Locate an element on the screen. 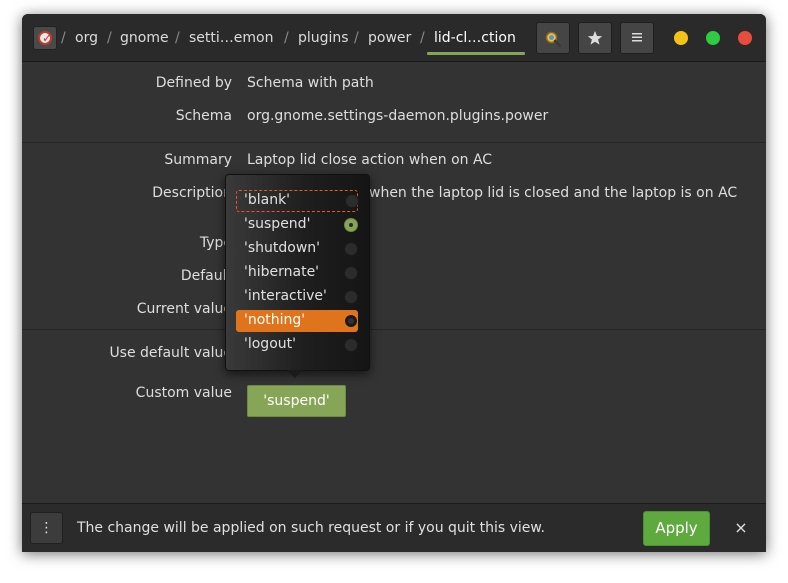 Image resolution: width=788 pixels, height=583 pixels. option-label: 'hibernate' is located at coordinates (282, 272).